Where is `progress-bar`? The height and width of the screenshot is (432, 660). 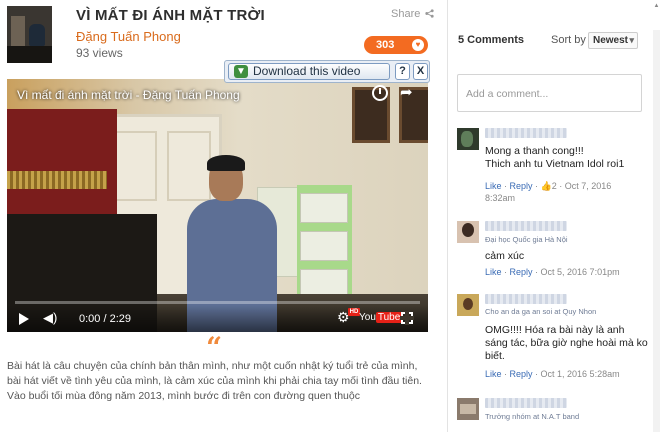 progress-bar is located at coordinates (217, 302).